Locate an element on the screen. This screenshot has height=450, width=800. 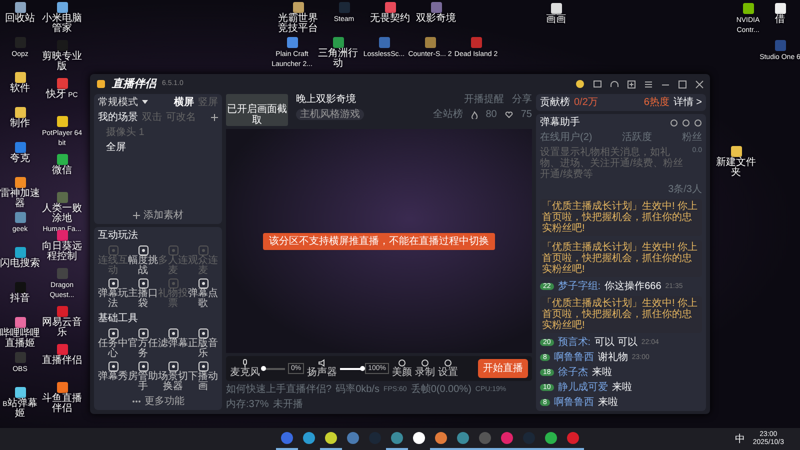
heart-icon is located at coordinates (508, 114).